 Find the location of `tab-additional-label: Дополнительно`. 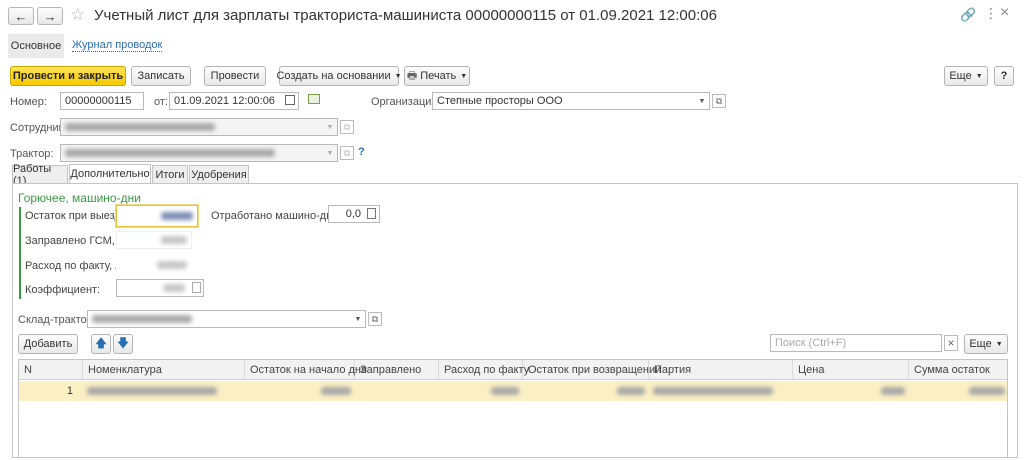

tab-additional-label: Дополнительно is located at coordinates (110, 174).